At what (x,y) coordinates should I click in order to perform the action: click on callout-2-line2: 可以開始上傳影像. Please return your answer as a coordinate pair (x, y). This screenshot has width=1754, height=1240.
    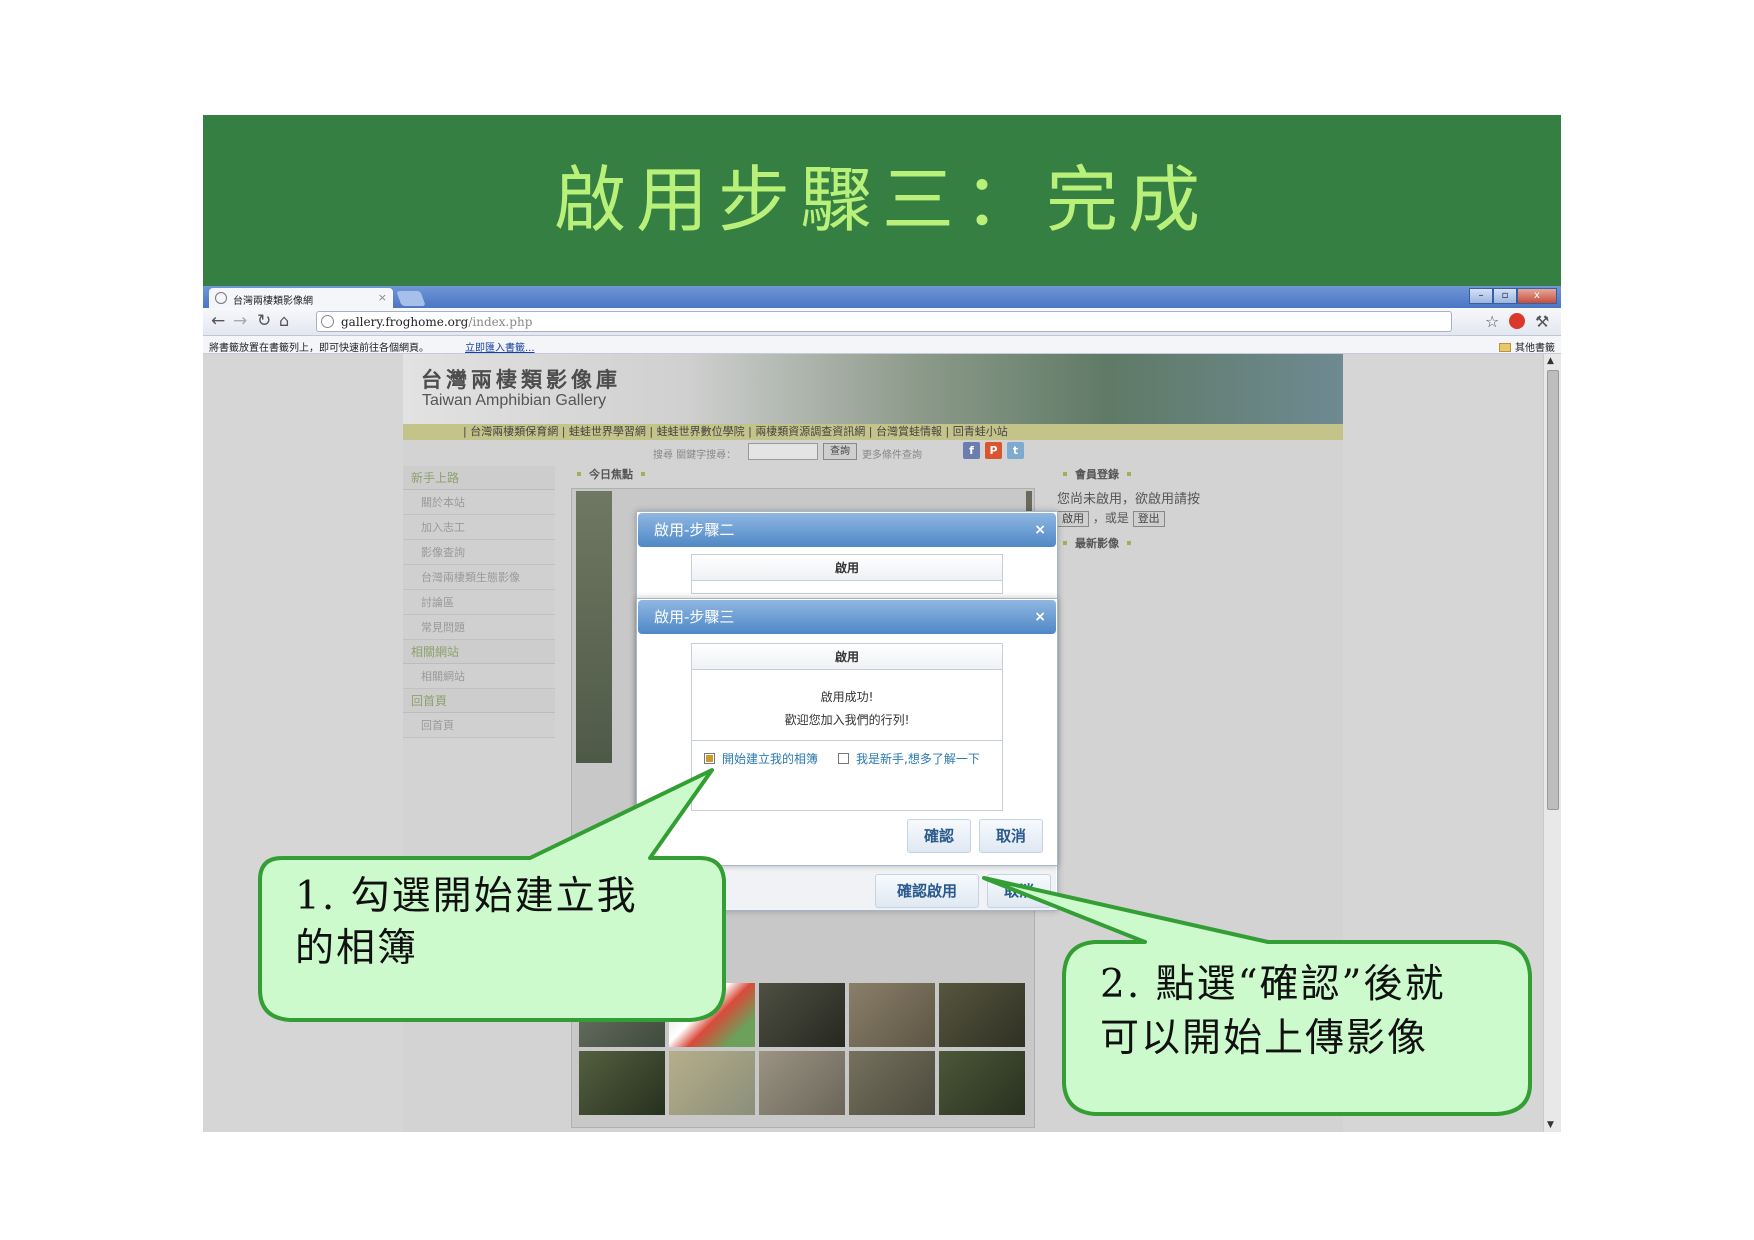
    Looking at the image, I should click on (1264, 1038).